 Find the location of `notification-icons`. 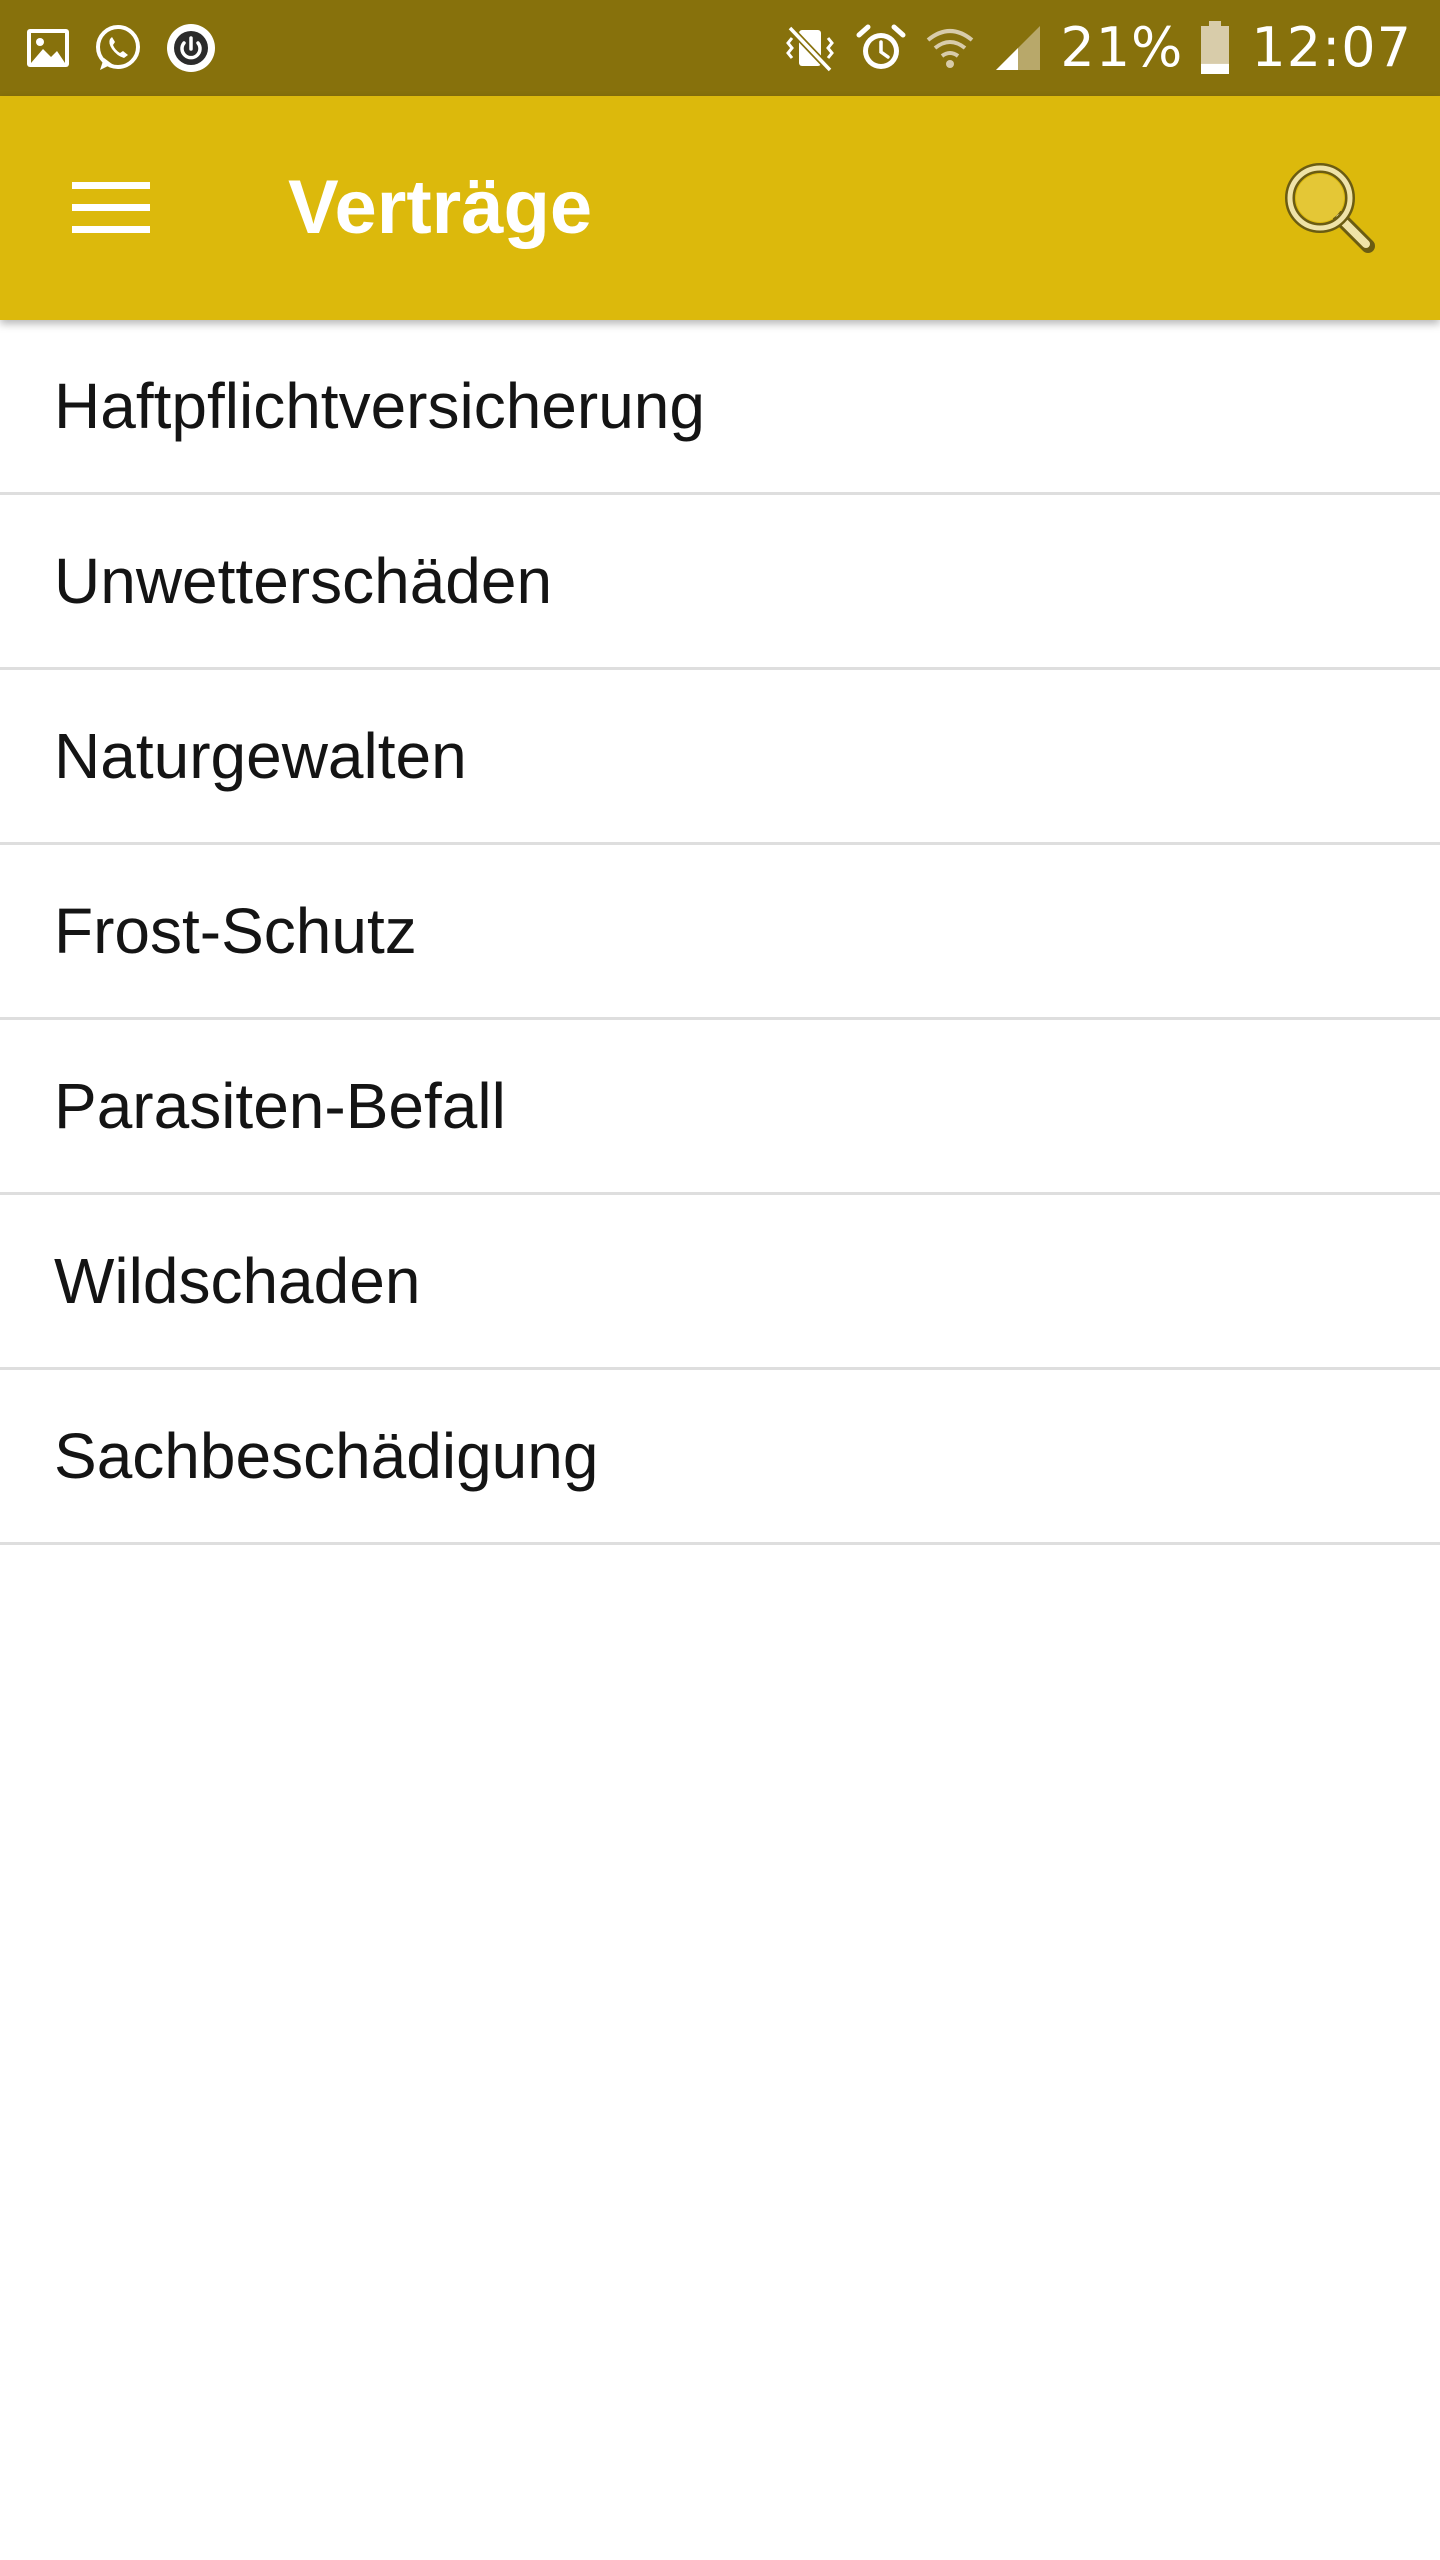

notification-icons is located at coordinates (121, 48).